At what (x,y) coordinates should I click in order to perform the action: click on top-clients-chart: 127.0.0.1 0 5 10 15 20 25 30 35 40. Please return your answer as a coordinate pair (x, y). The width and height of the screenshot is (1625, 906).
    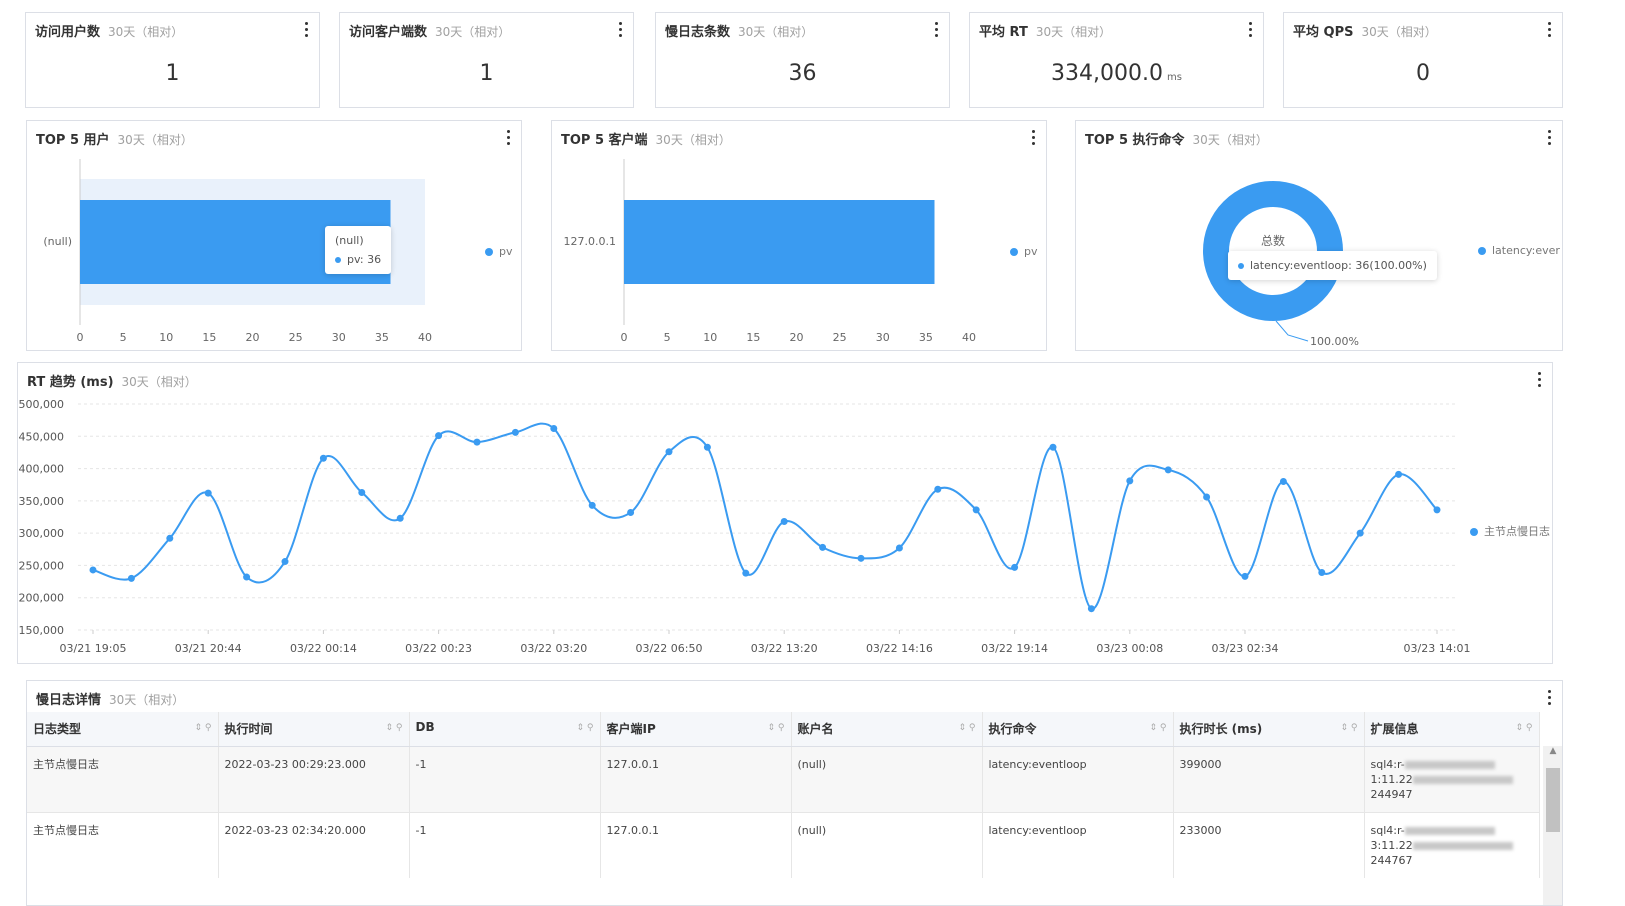
    Looking at the image, I should click on (800, 236).